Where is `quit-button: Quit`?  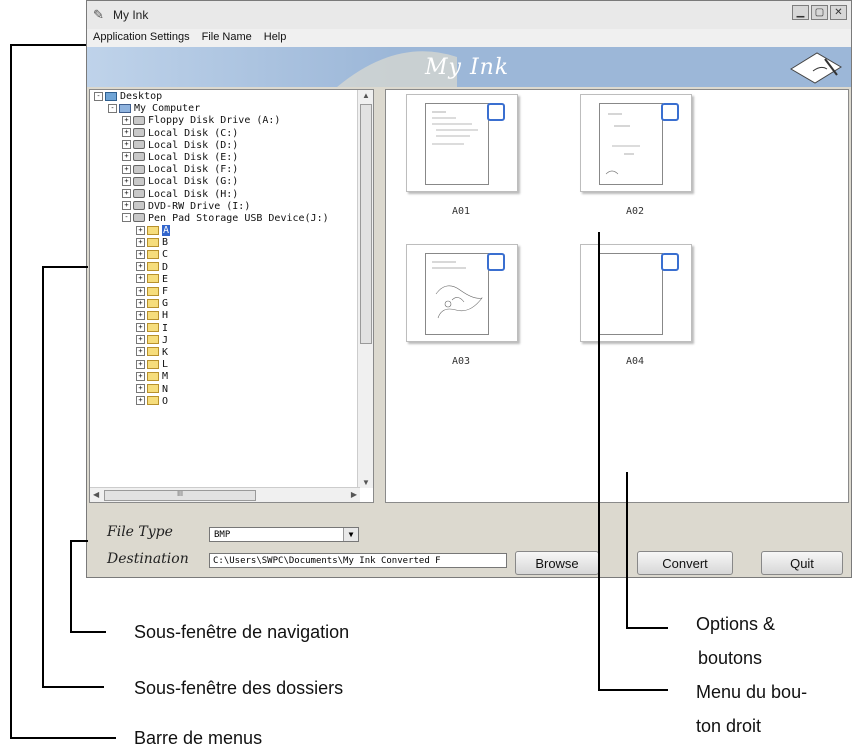
quit-button: Quit is located at coordinates (802, 563).